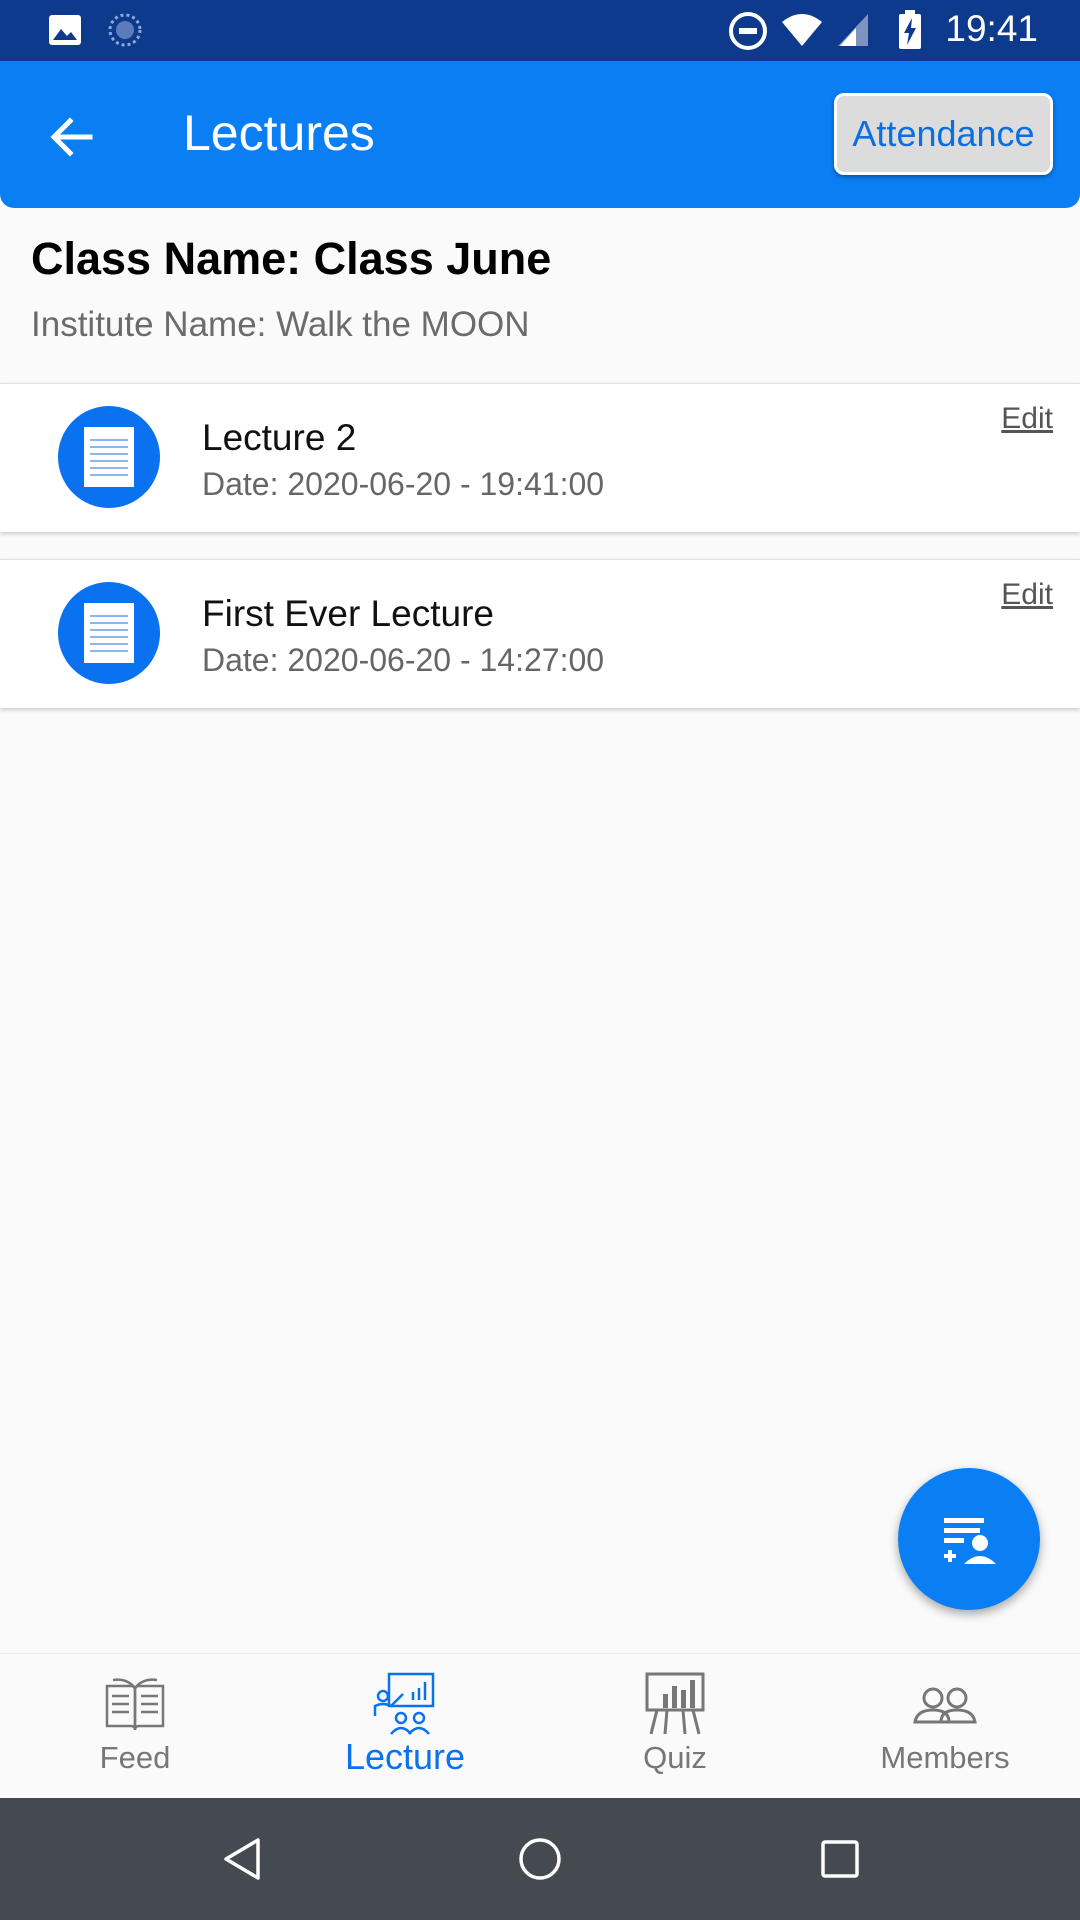 Image resolution: width=1080 pixels, height=1920 pixels. Describe the element at coordinates (279, 437) in the screenshot. I see `lecture-title: Lecture 2` at that location.